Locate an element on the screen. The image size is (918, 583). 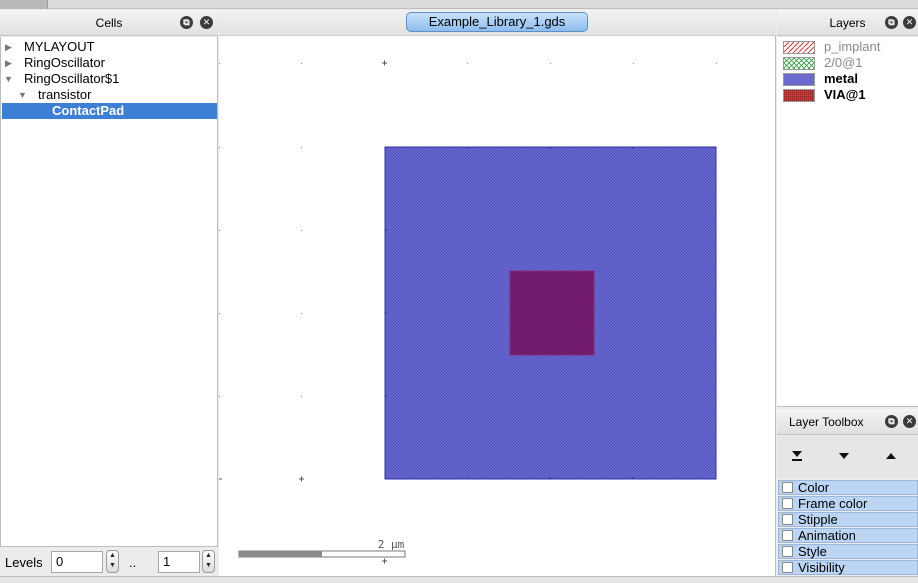
layers-panel-title: Layers is located at coordinates (847, 23).